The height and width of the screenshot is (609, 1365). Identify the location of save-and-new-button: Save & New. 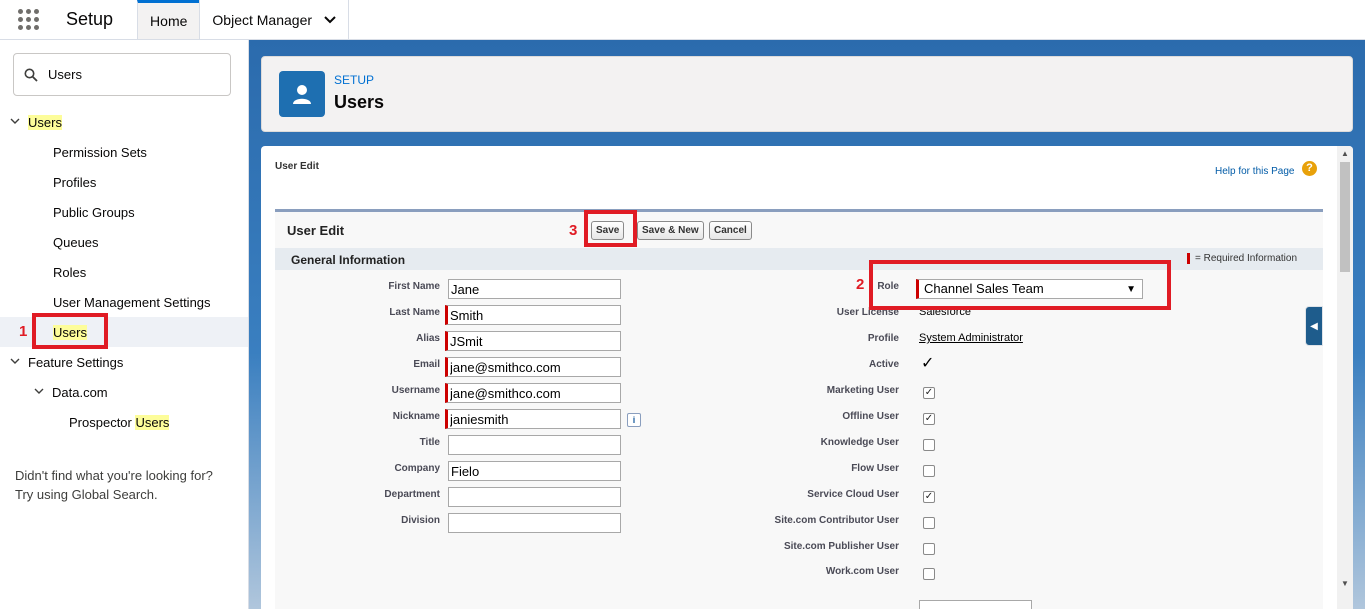
(670, 230).